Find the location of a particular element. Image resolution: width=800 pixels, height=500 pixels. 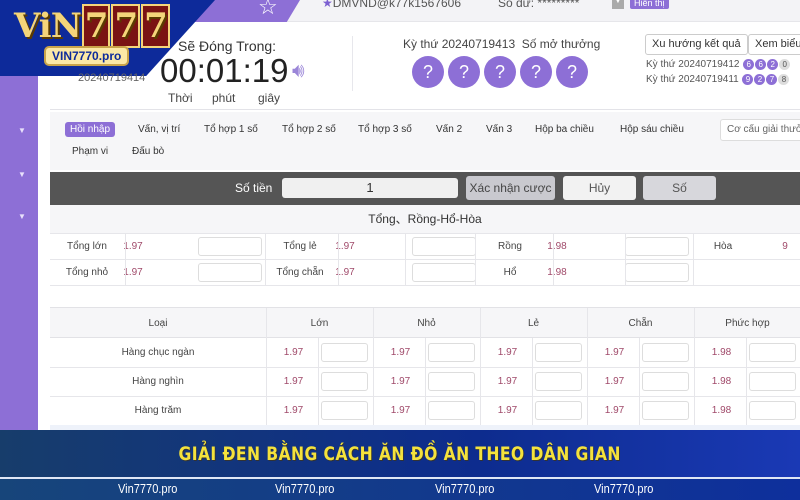

number-button: Số is located at coordinates (679, 188).